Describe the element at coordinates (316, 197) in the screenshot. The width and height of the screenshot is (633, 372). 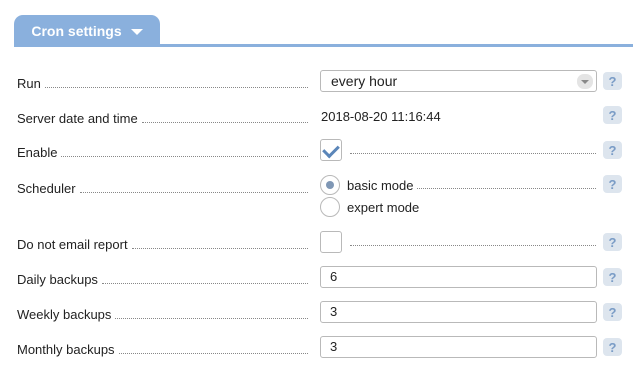
I see `row-scheduler: Scheduler basic mode expert mode ?` at that location.